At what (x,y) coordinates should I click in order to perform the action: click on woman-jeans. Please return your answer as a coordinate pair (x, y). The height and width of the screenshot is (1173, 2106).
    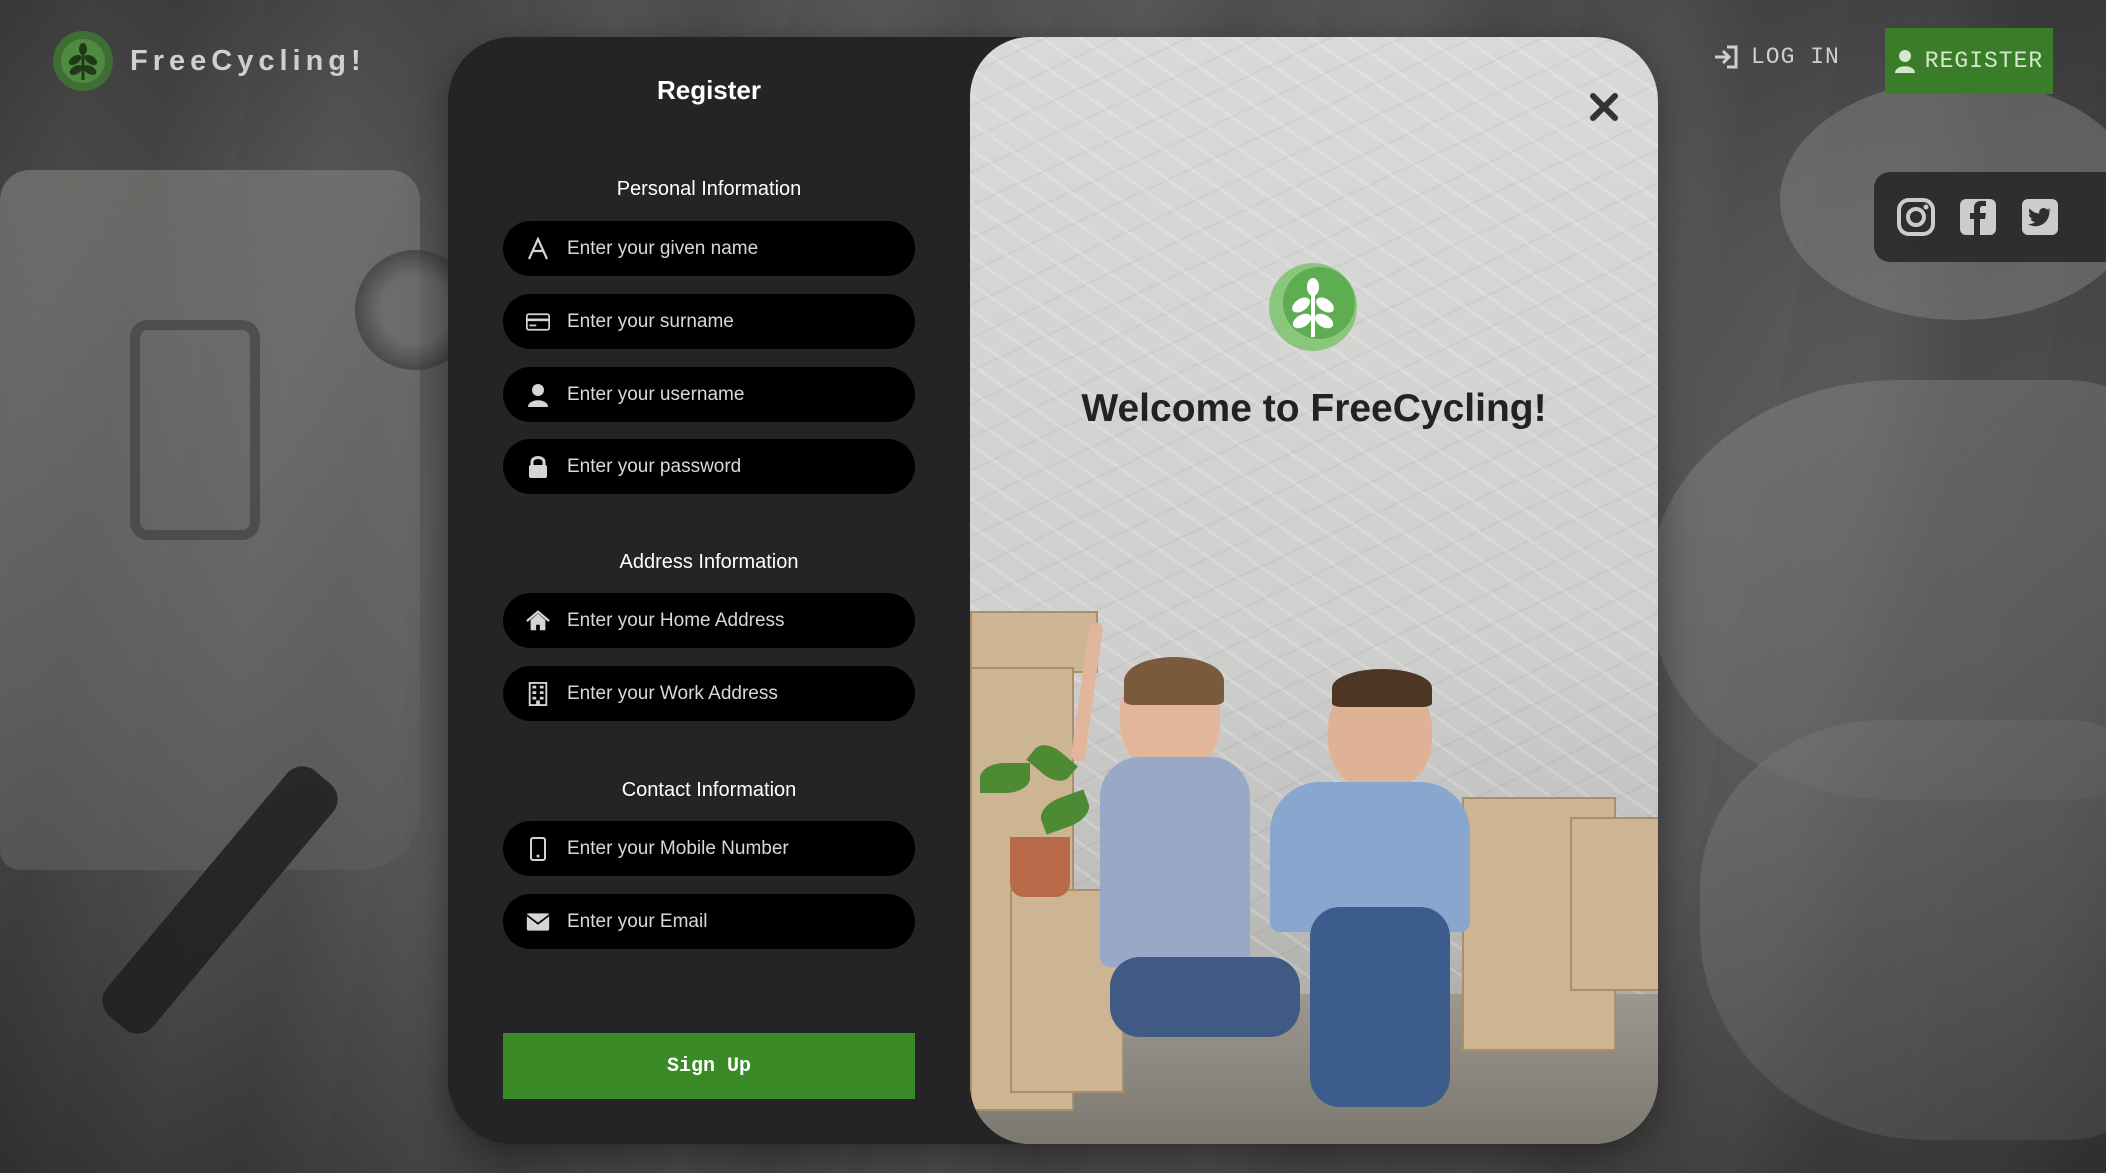
    Looking at the image, I should click on (1205, 997).